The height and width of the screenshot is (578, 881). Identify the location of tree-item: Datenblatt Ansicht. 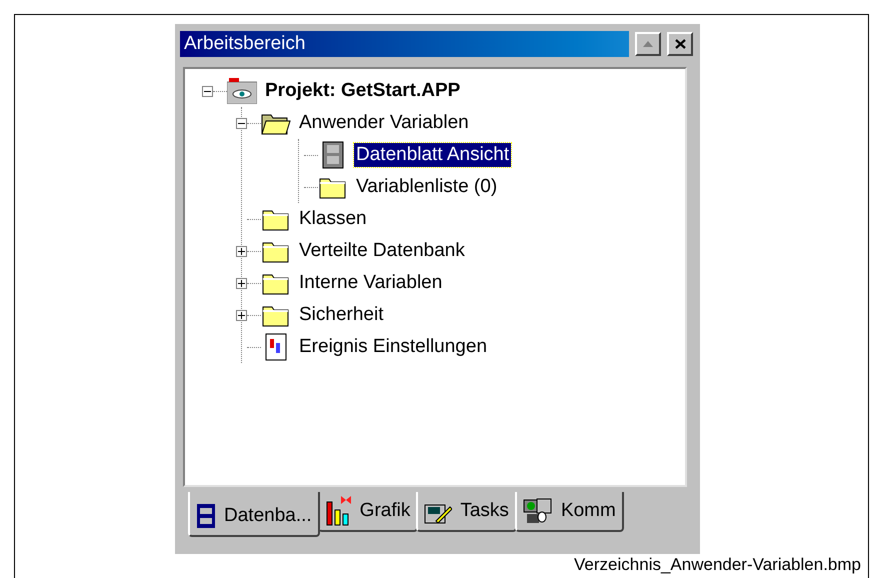
(433, 155).